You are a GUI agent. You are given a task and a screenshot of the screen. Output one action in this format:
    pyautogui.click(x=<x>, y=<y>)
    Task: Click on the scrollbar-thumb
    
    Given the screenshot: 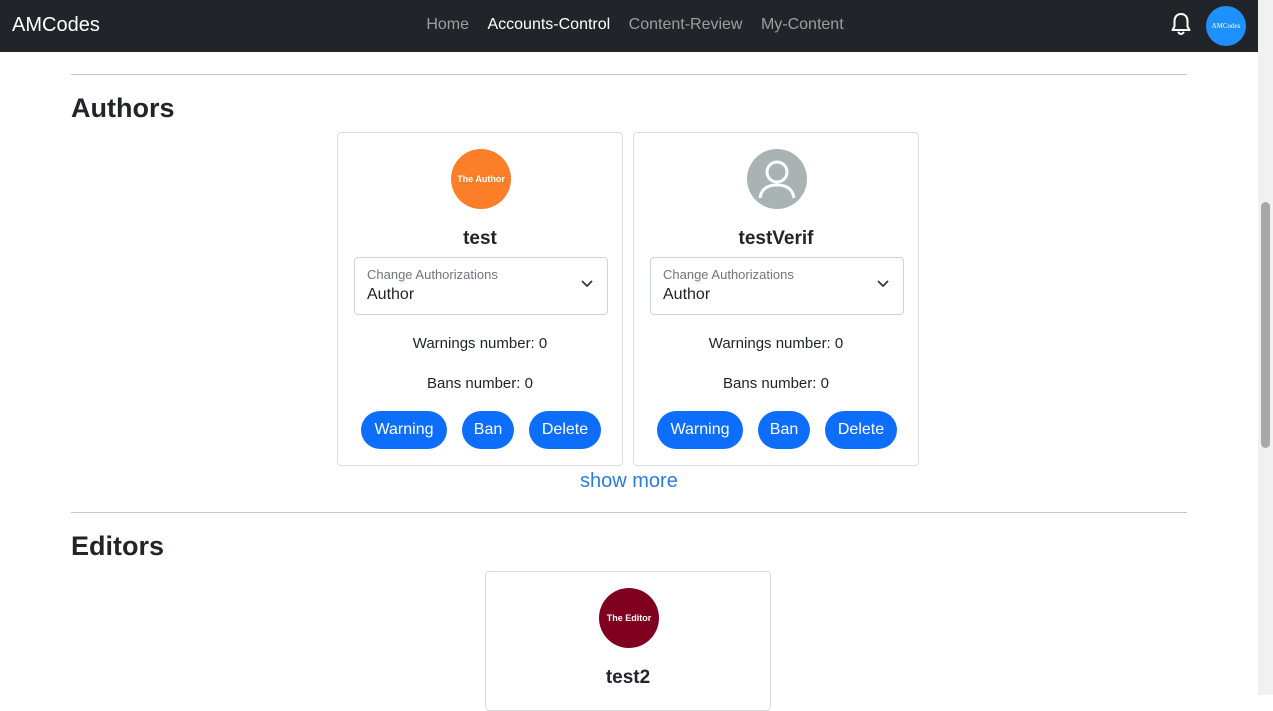 What is the action you would take?
    pyautogui.click(x=1265, y=325)
    